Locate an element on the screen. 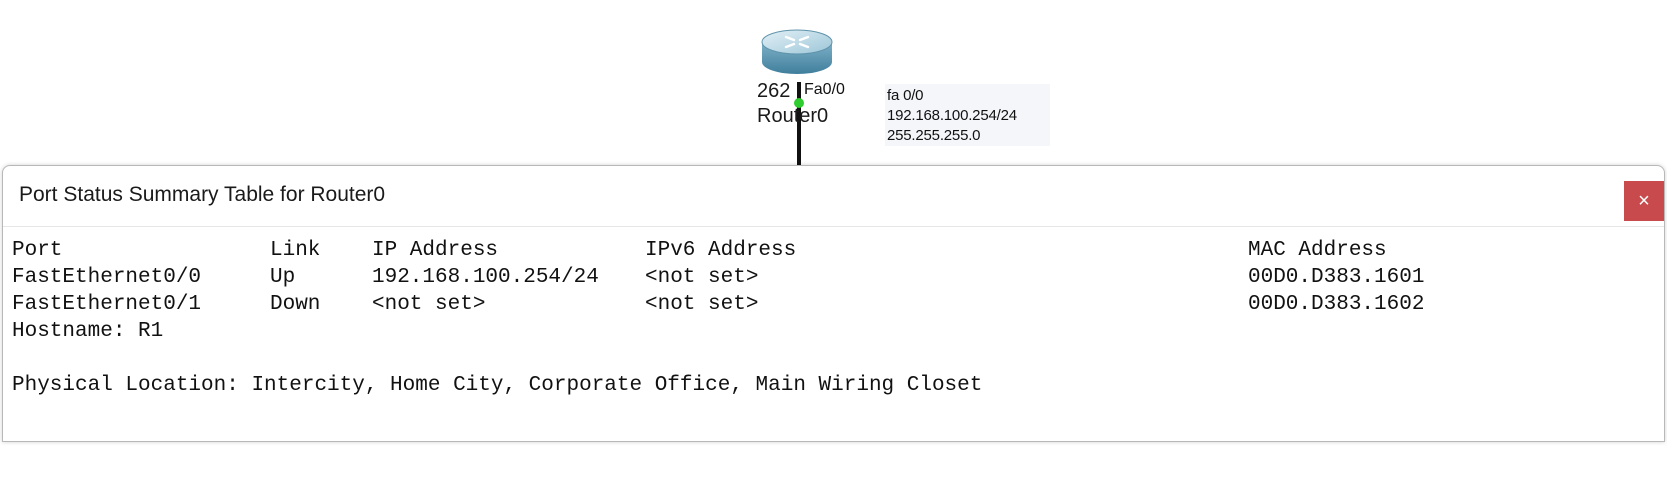 The image size is (1667, 480). close-icon: × is located at coordinates (1644, 201).